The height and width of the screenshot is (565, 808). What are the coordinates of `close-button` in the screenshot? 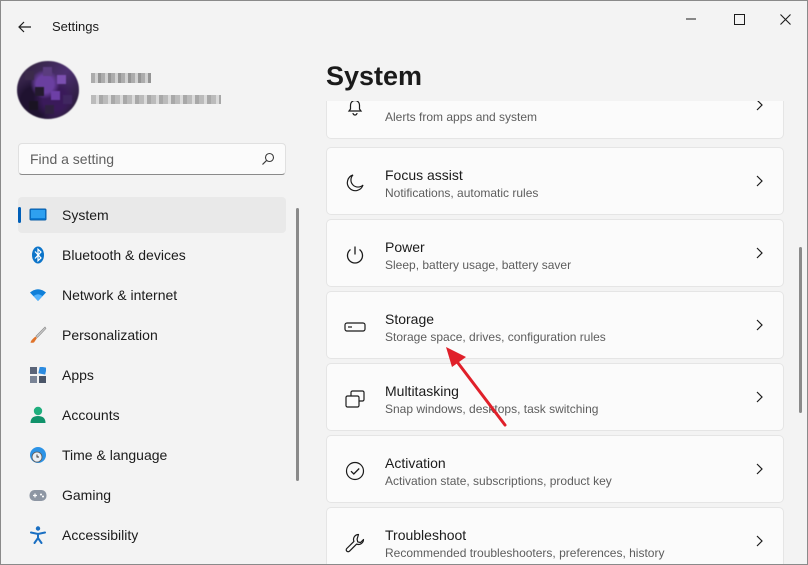 It's located at (785, 19).